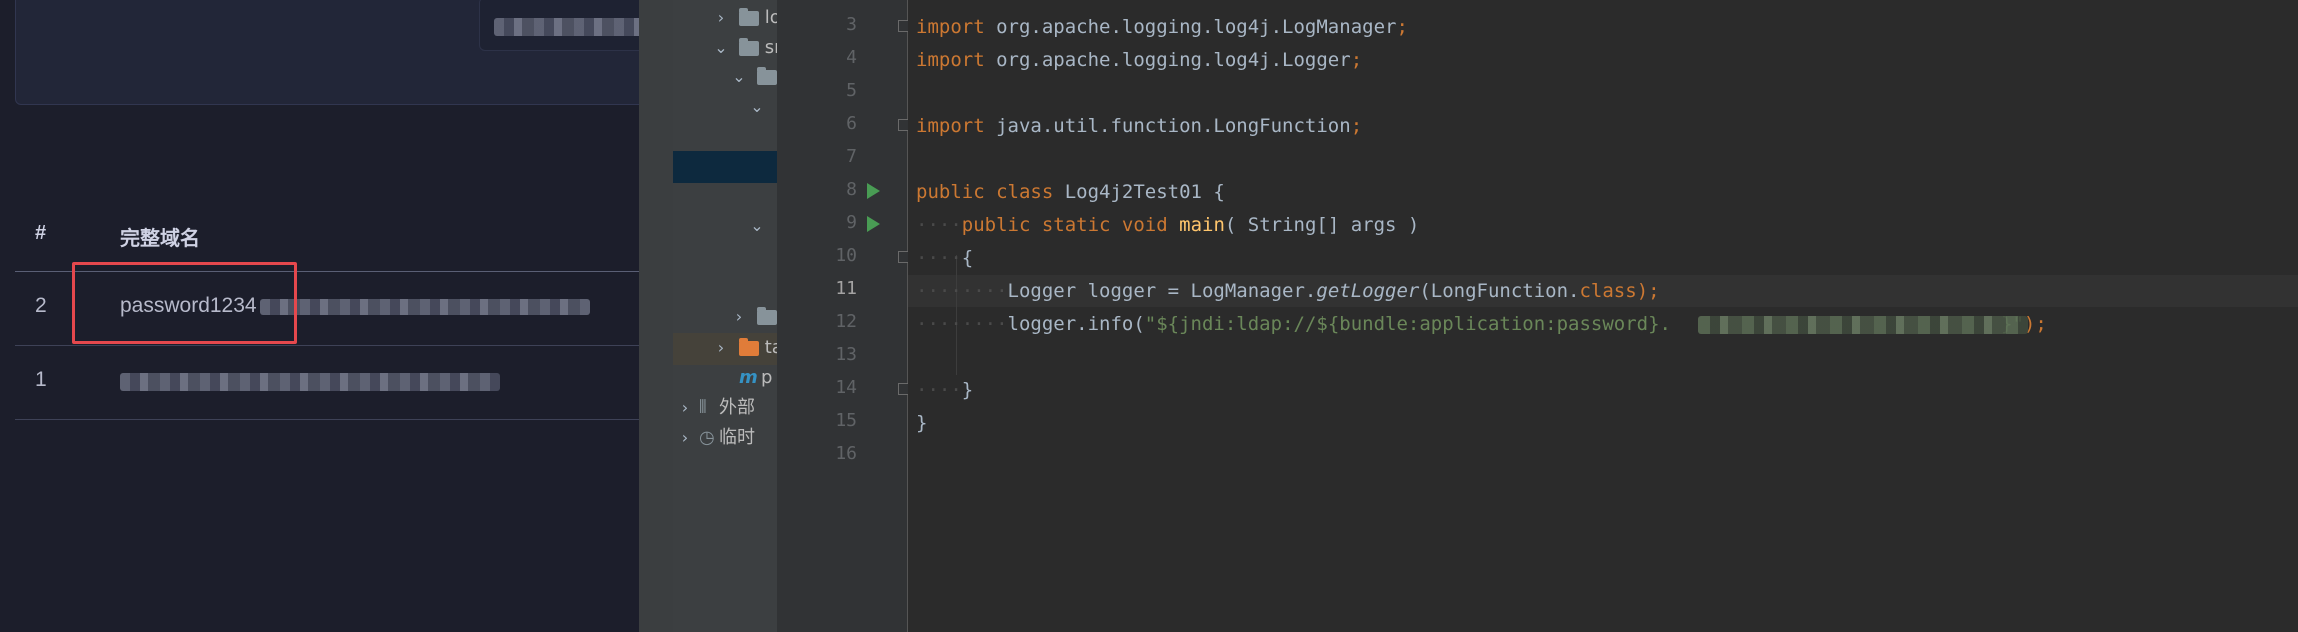 The height and width of the screenshot is (632, 2298). I want to click on line-number: 8, so click(851, 189).